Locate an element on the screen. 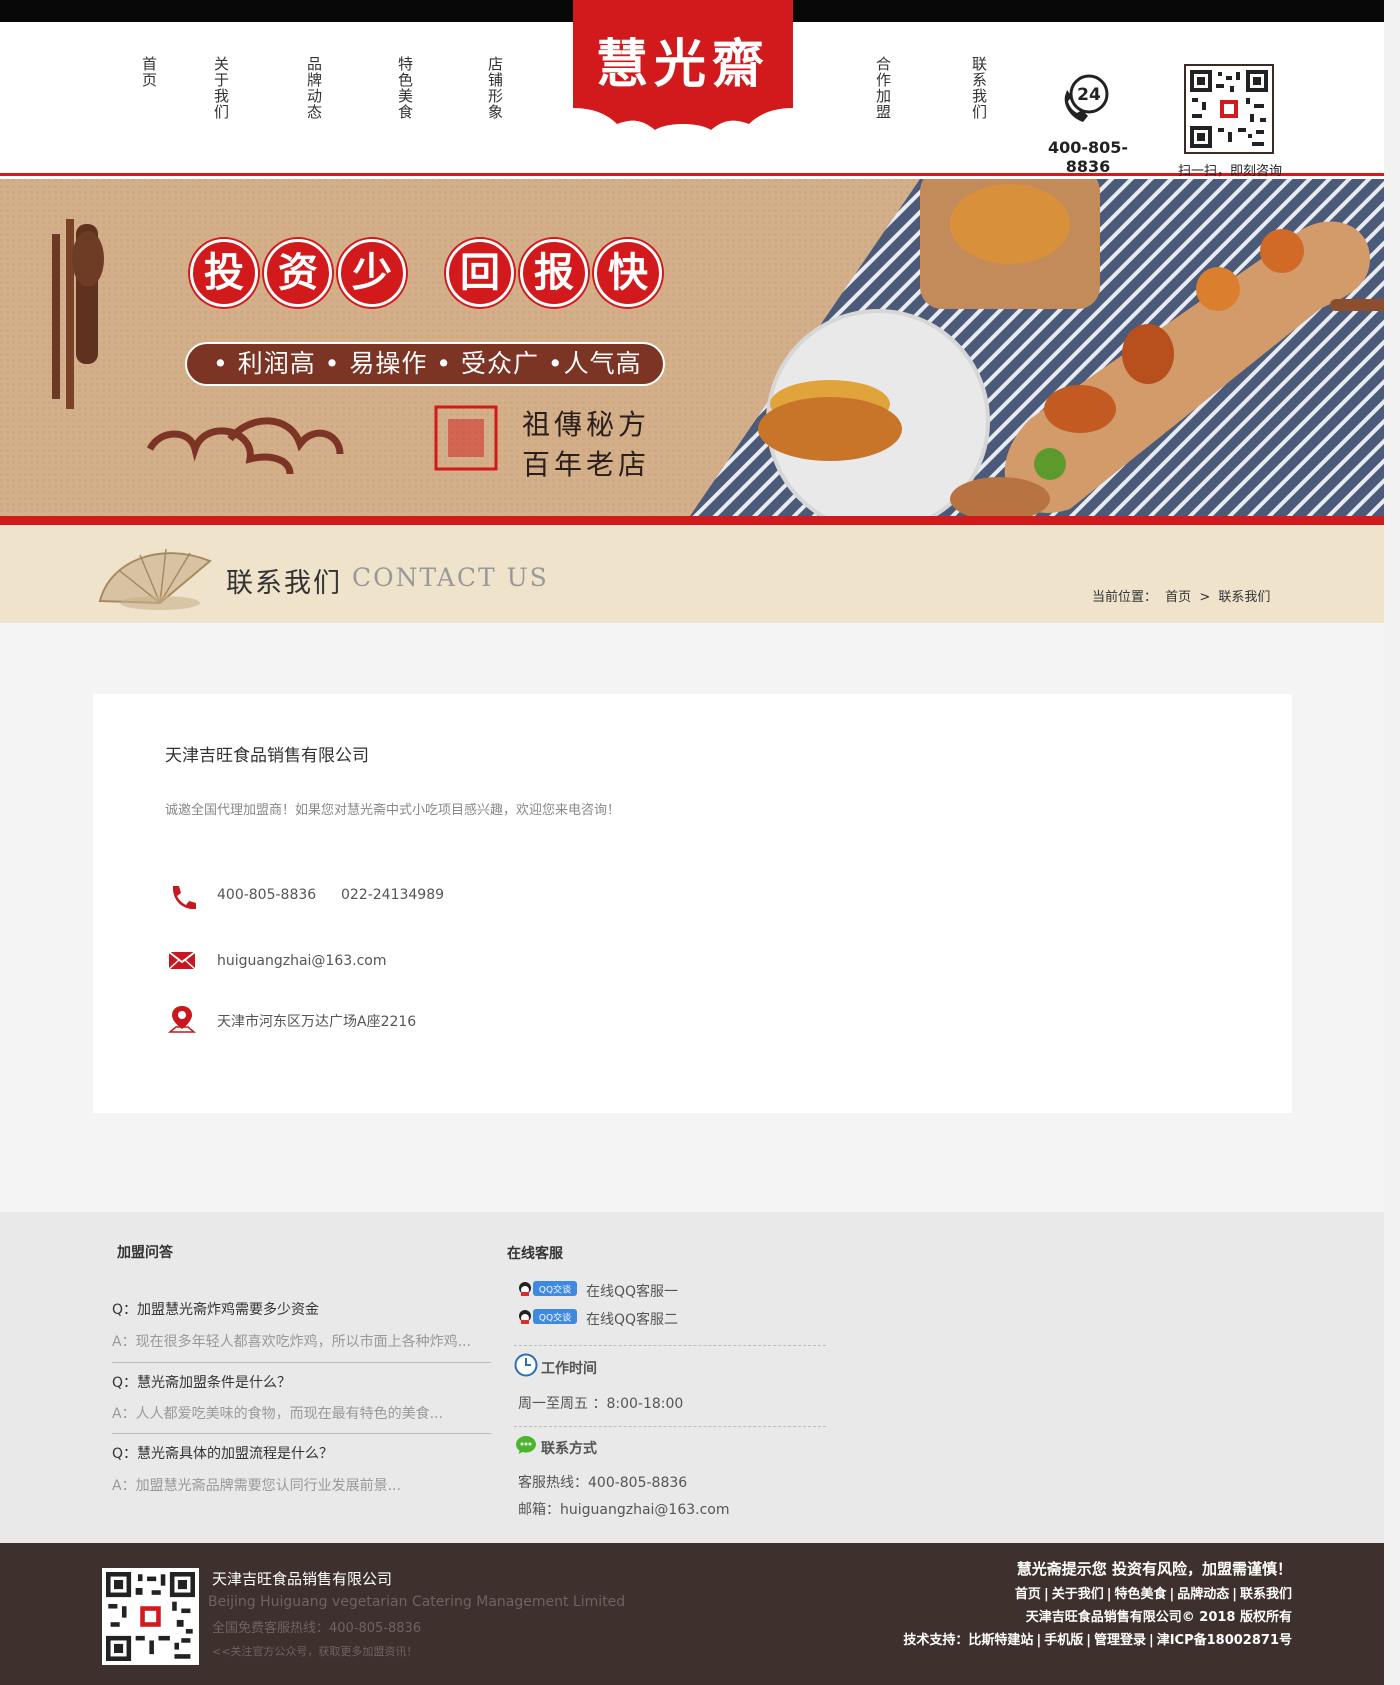 The image size is (1400, 1685). nav-contact: 联系我们 is located at coordinates (979, 88).